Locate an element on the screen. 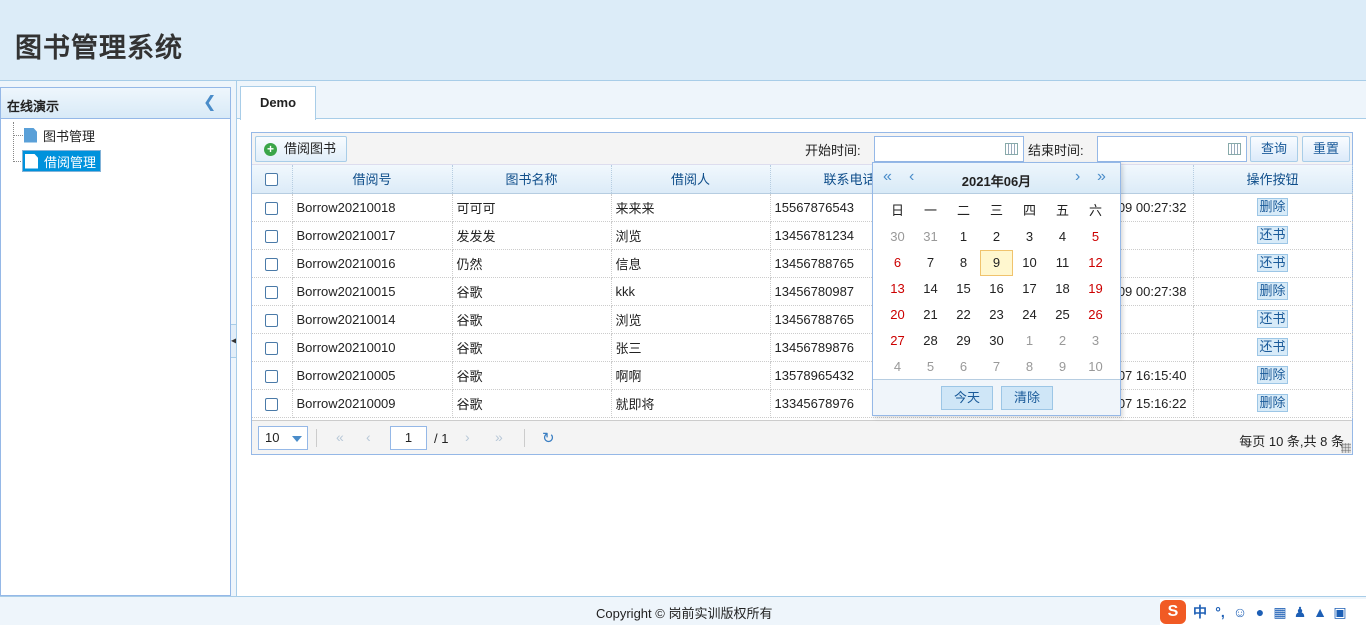  select-all-checkbox is located at coordinates (272, 180).